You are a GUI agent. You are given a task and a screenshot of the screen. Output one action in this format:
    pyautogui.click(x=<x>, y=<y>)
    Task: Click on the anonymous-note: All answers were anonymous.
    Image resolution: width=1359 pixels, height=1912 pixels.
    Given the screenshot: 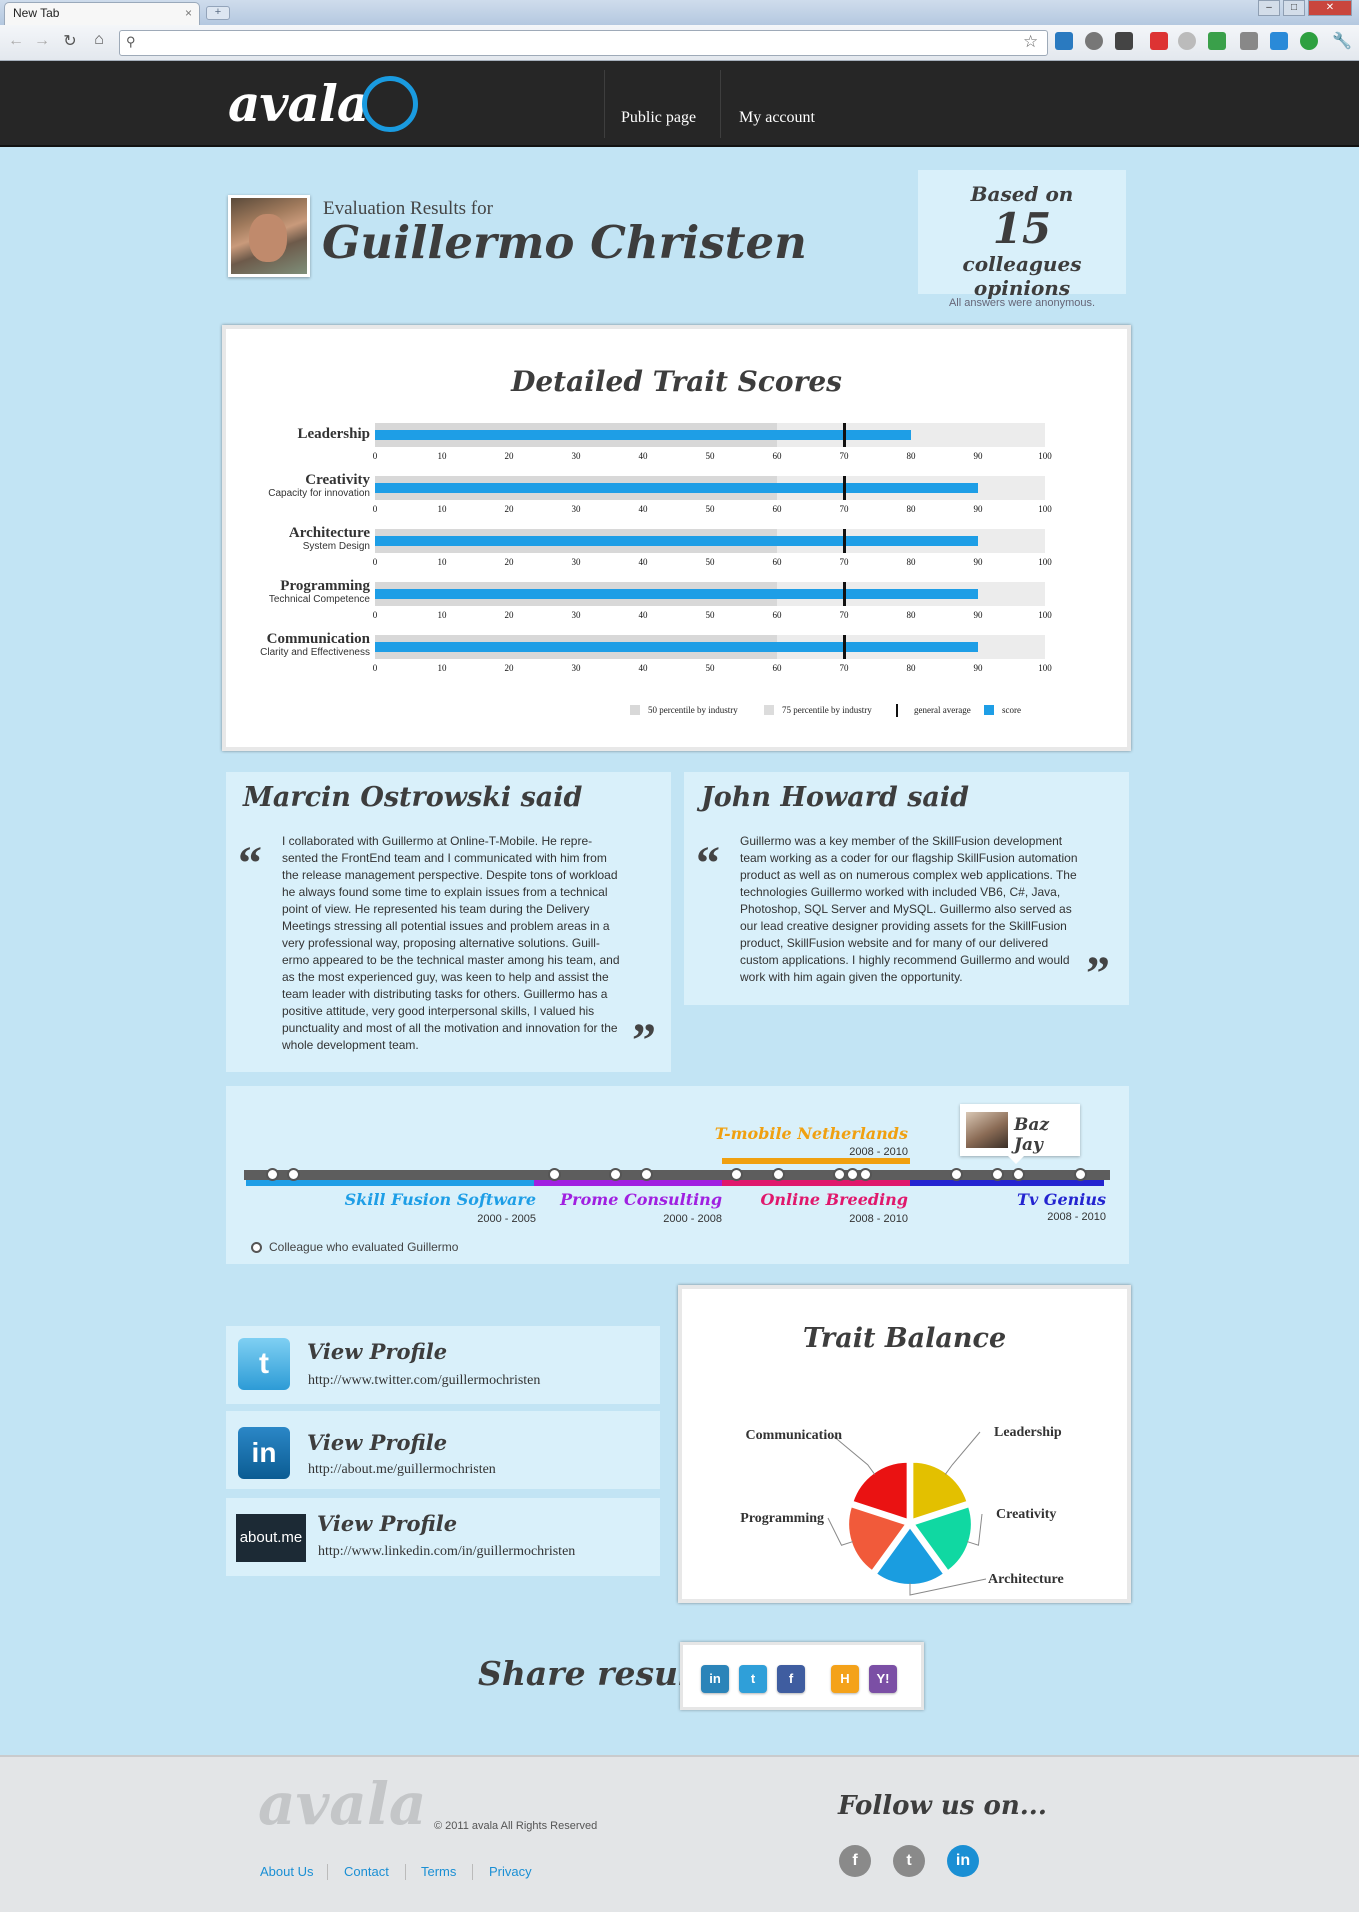 What is the action you would take?
    pyautogui.click(x=1022, y=303)
    